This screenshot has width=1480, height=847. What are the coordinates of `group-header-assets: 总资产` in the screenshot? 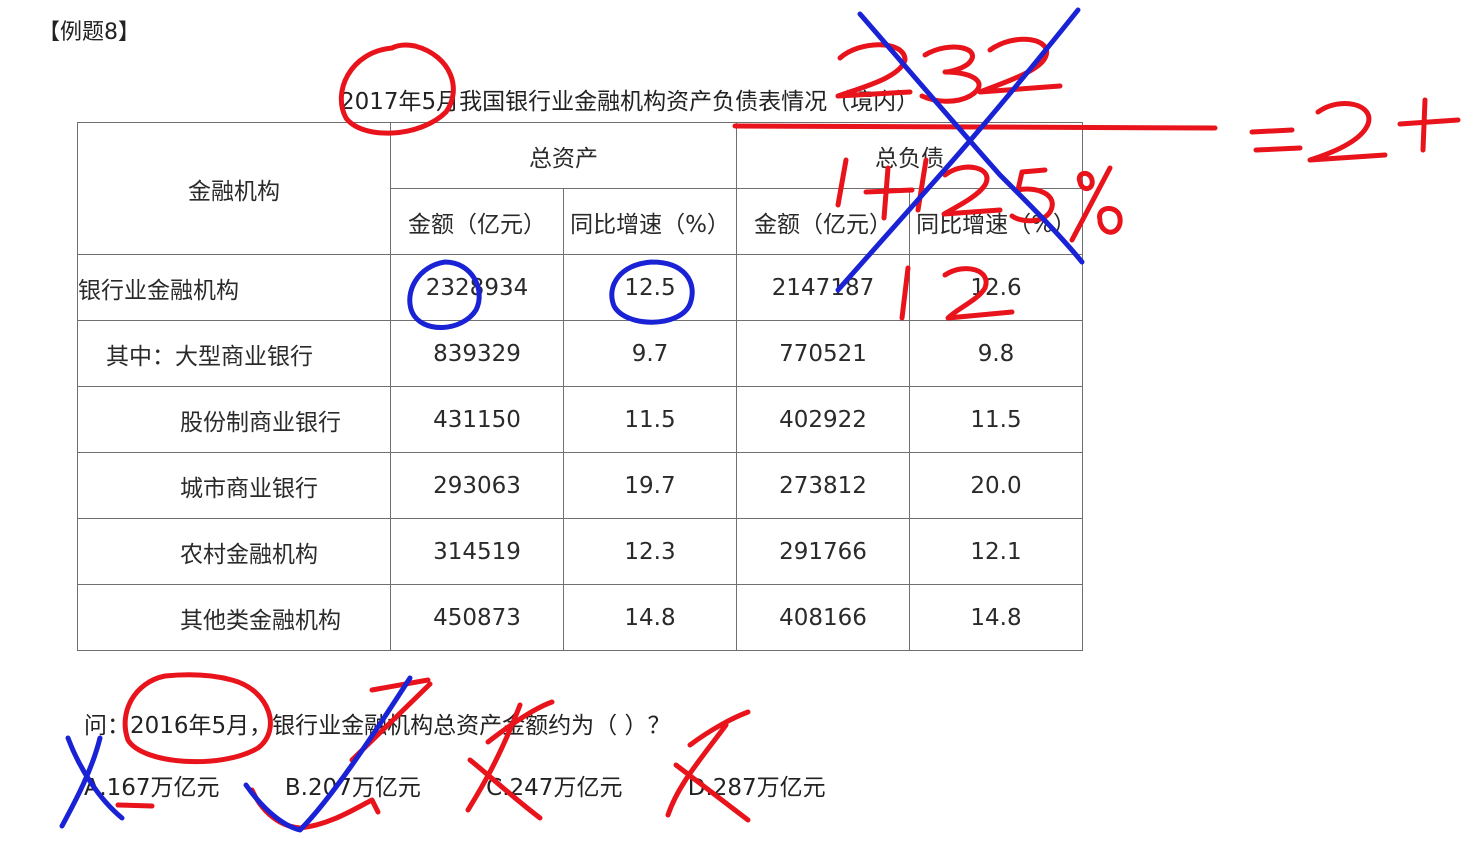 It's located at (563, 155).